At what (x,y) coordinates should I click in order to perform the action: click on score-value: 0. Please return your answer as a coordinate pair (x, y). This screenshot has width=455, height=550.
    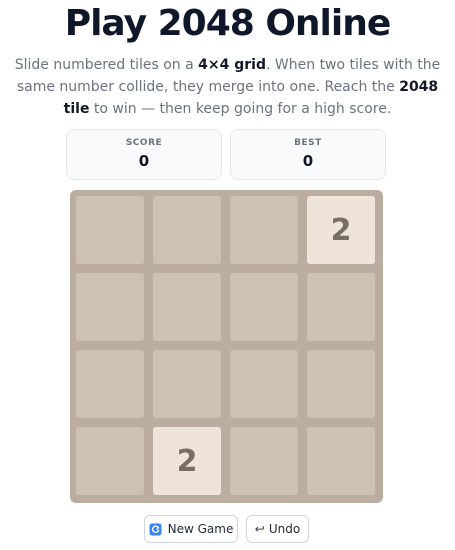
    Looking at the image, I should click on (144, 161).